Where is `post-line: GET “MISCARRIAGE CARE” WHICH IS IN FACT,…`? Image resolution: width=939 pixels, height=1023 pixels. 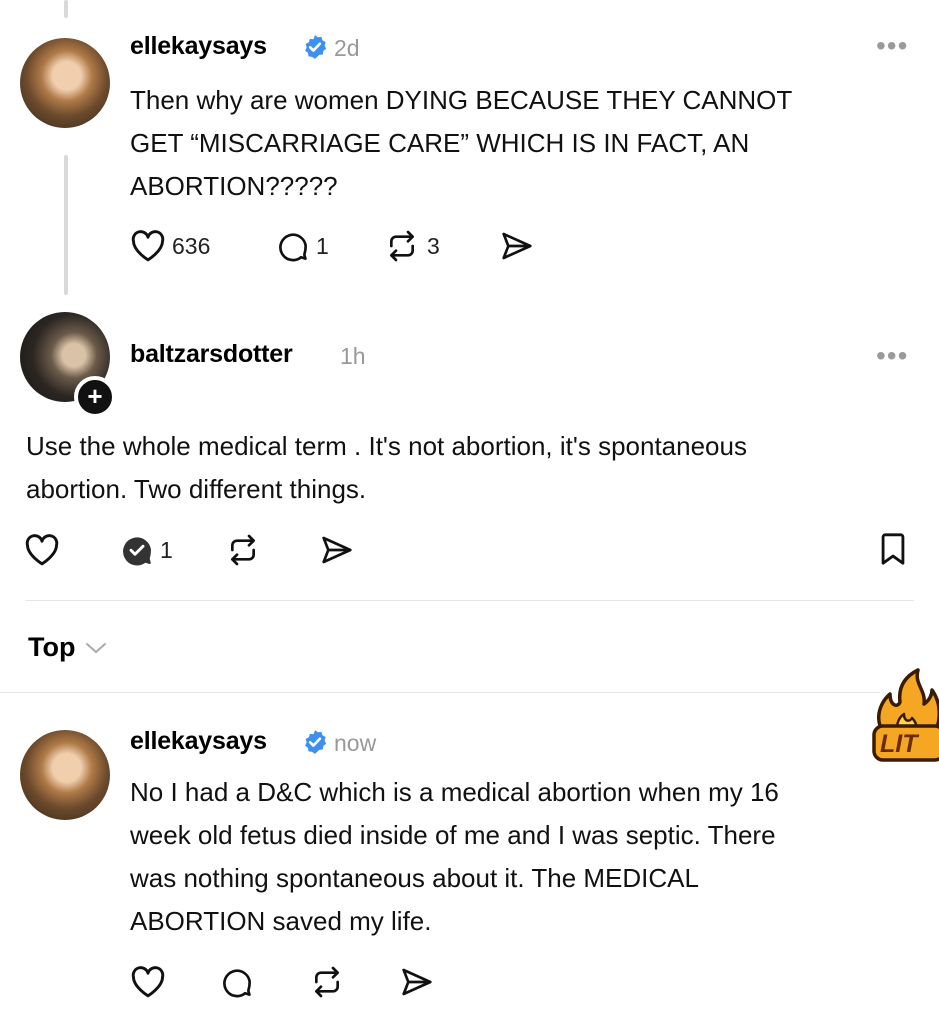
post-line: GET “MISCARRIAGE CARE” WHICH IS IN FACT,… is located at coordinates (440, 143).